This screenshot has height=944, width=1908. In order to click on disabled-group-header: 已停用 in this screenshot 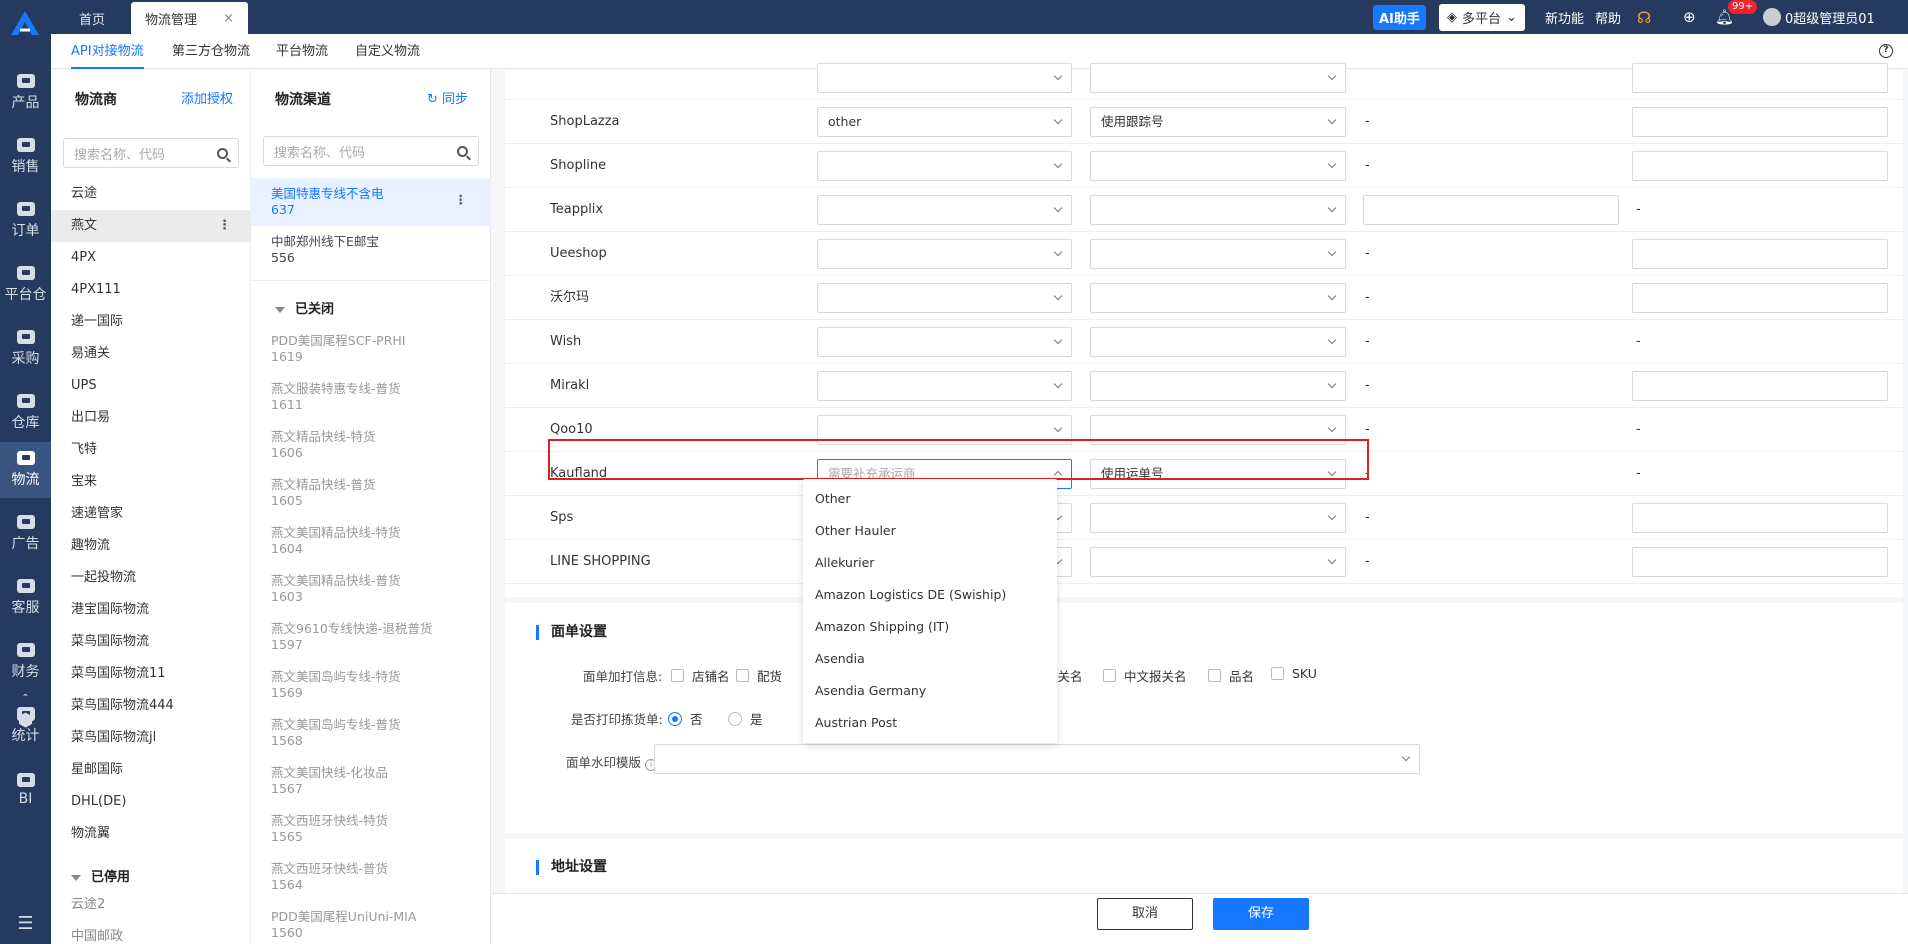, I will do `click(100, 875)`.